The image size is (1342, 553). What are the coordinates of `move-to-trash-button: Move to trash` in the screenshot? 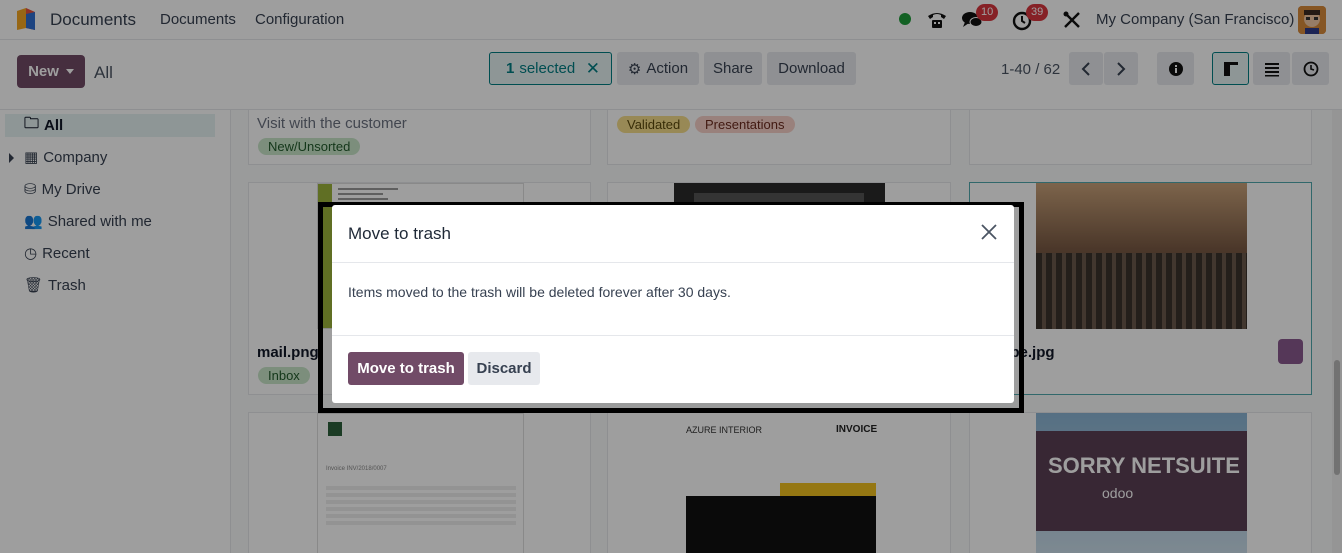 It's located at (406, 368).